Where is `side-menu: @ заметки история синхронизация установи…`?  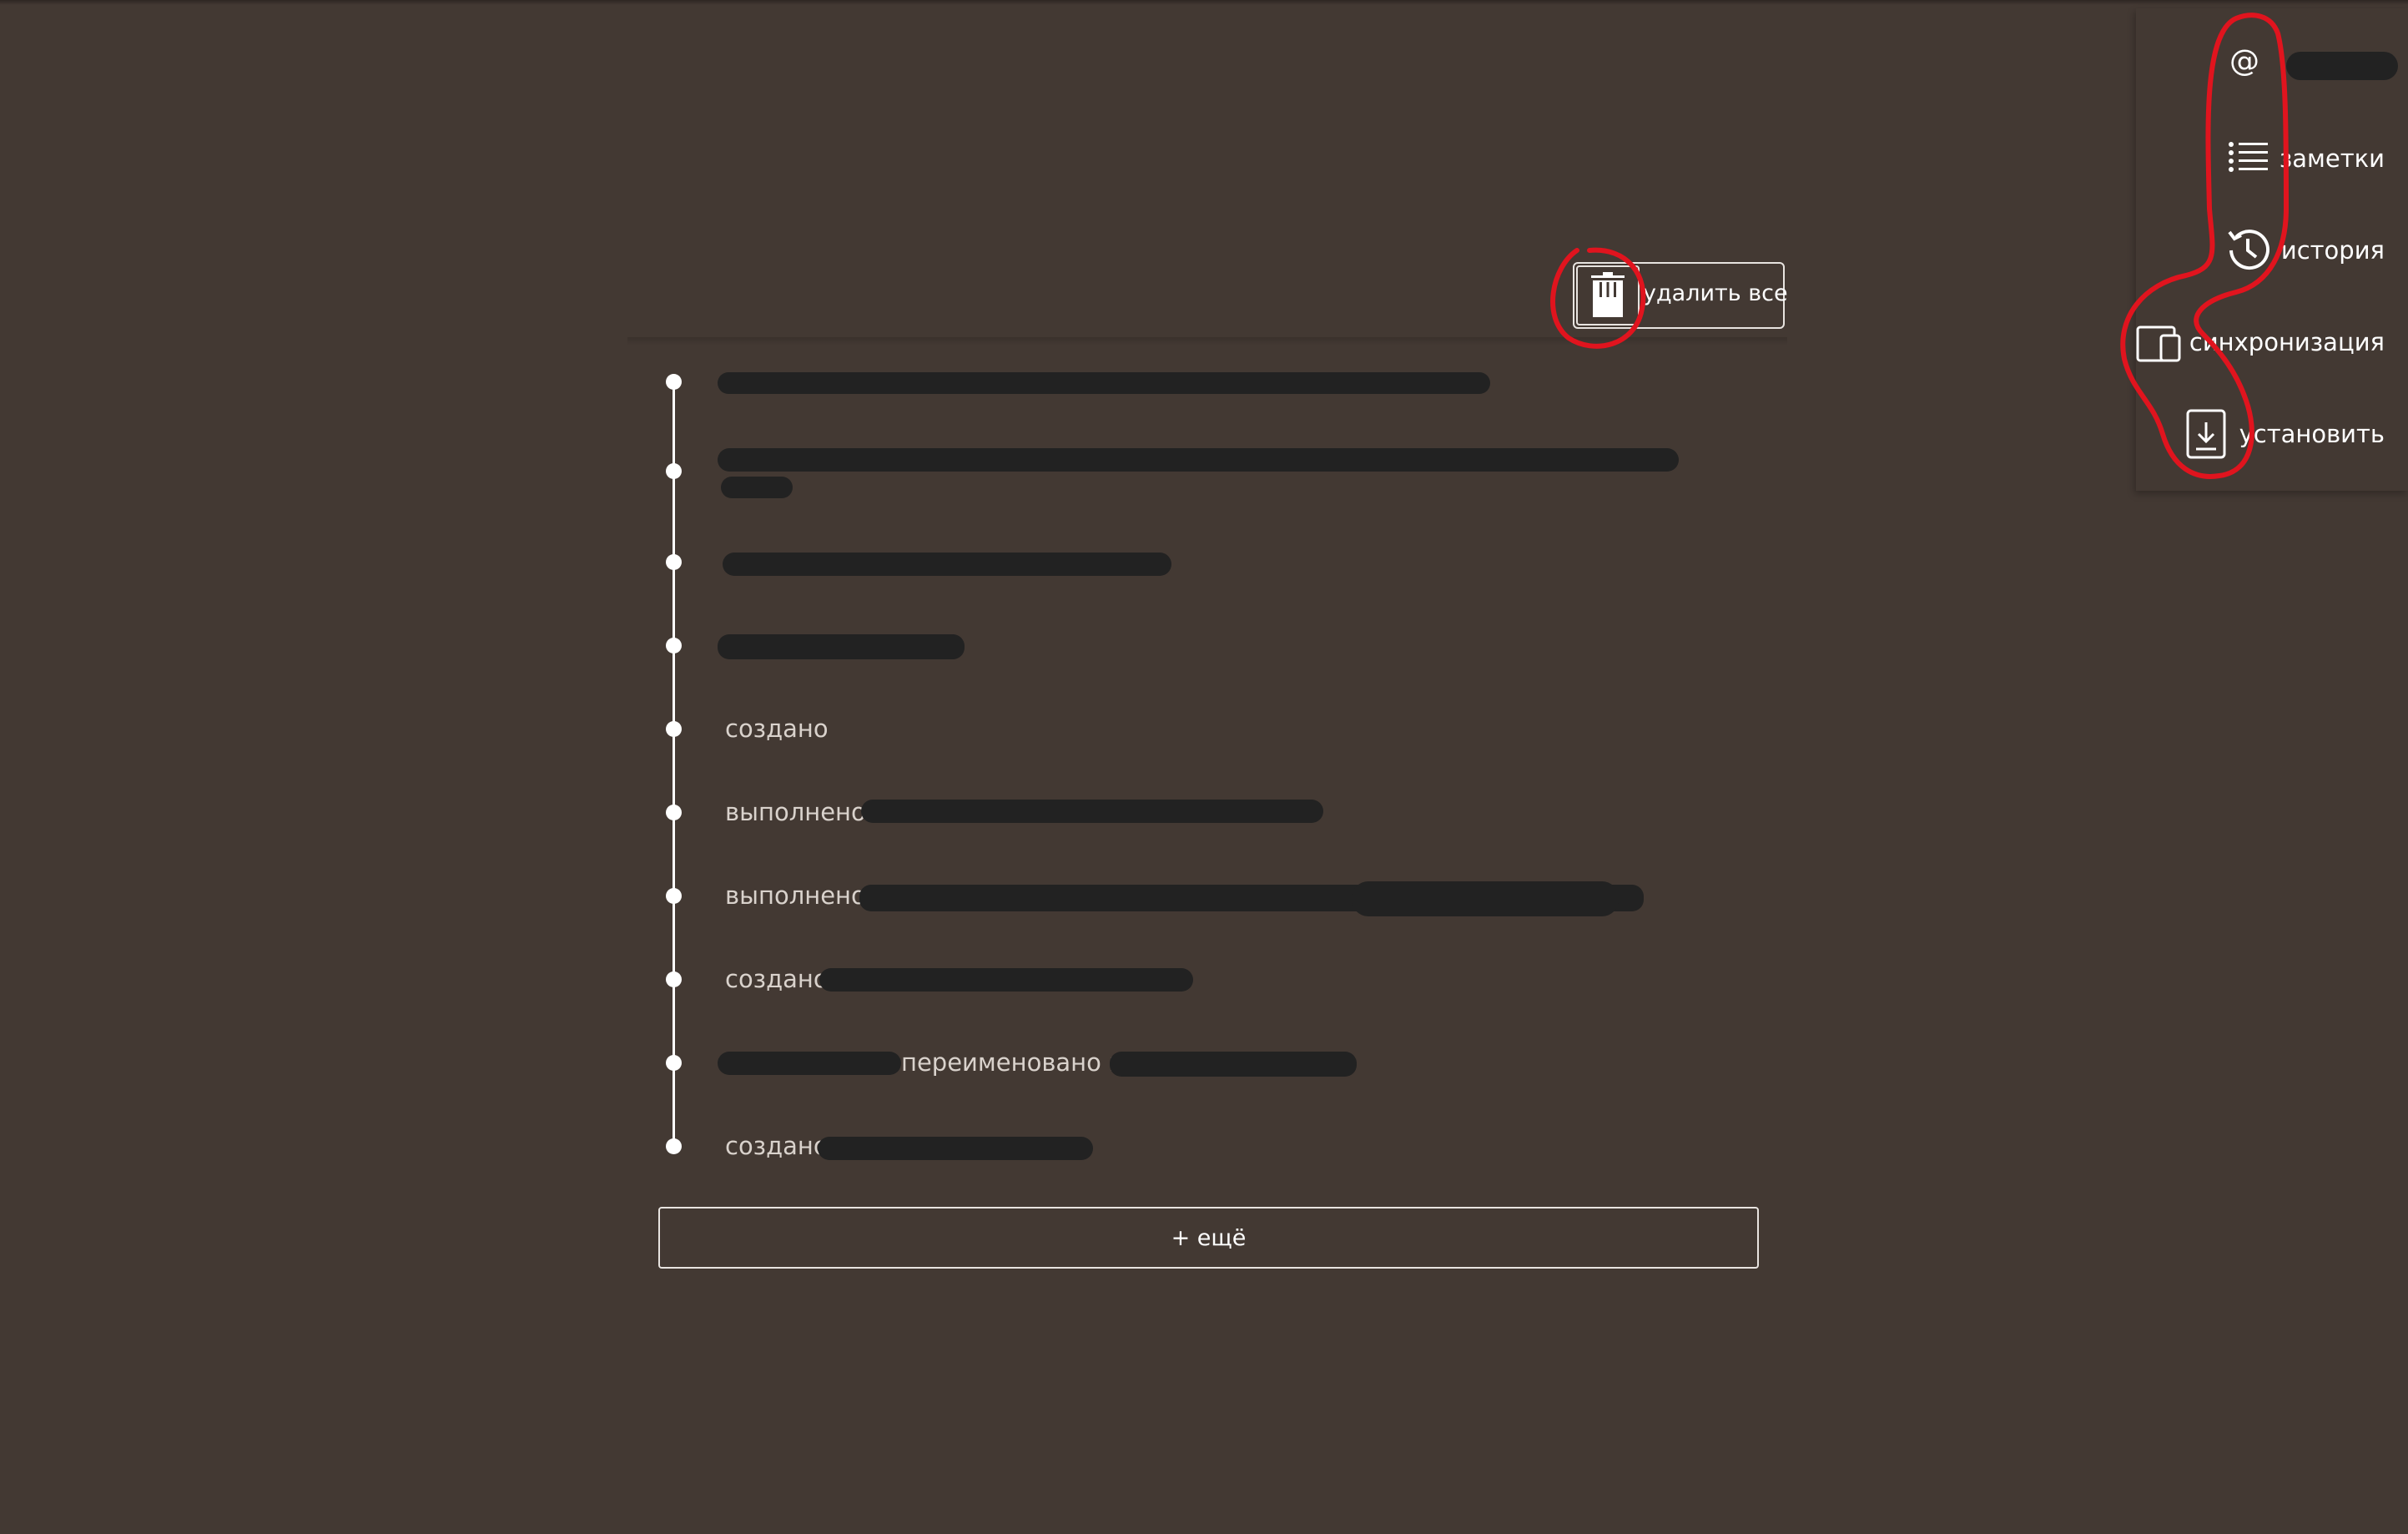 side-menu: @ заметки история синхронизация установи… is located at coordinates (2272, 250).